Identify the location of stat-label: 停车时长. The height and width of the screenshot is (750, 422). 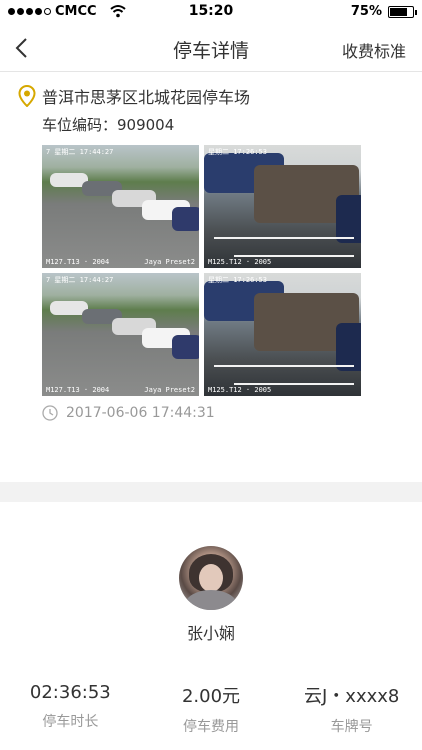
(70, 722).